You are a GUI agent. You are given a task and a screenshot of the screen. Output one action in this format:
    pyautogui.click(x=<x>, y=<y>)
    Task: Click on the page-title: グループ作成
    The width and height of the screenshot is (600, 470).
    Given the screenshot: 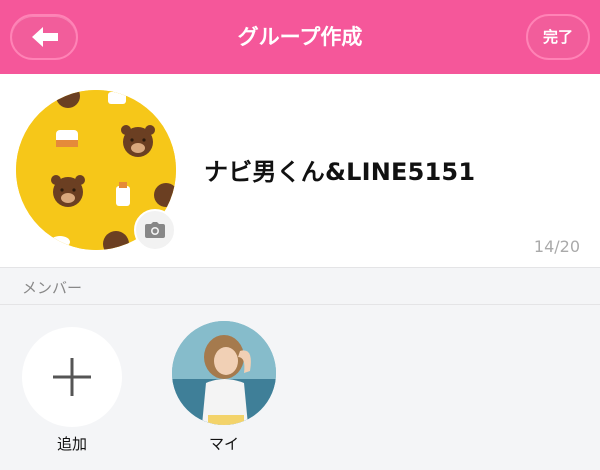 What is the action you would take?
    pyautogui.click(x=300, y=37)
    